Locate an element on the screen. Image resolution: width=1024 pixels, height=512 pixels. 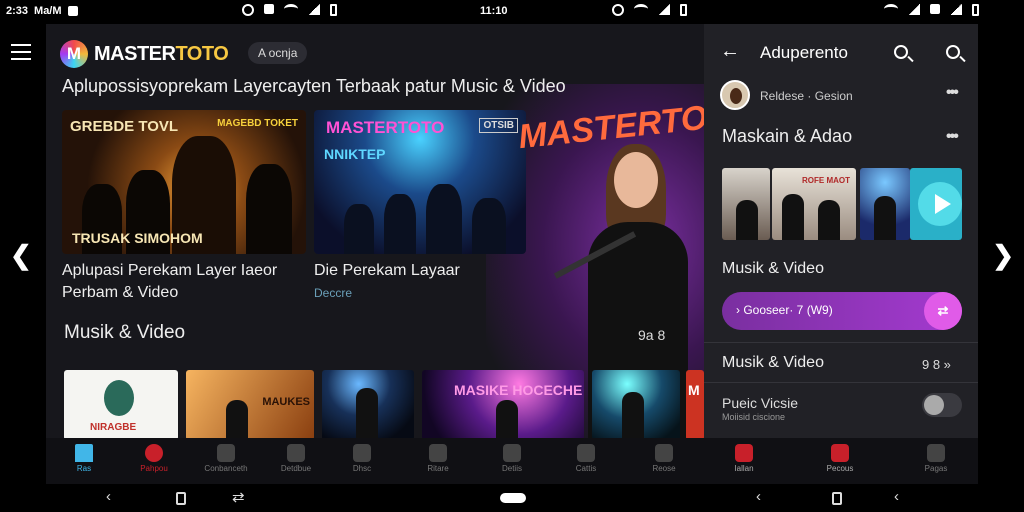
brand-prefix: MASTER is located at coordinates (135, 53).